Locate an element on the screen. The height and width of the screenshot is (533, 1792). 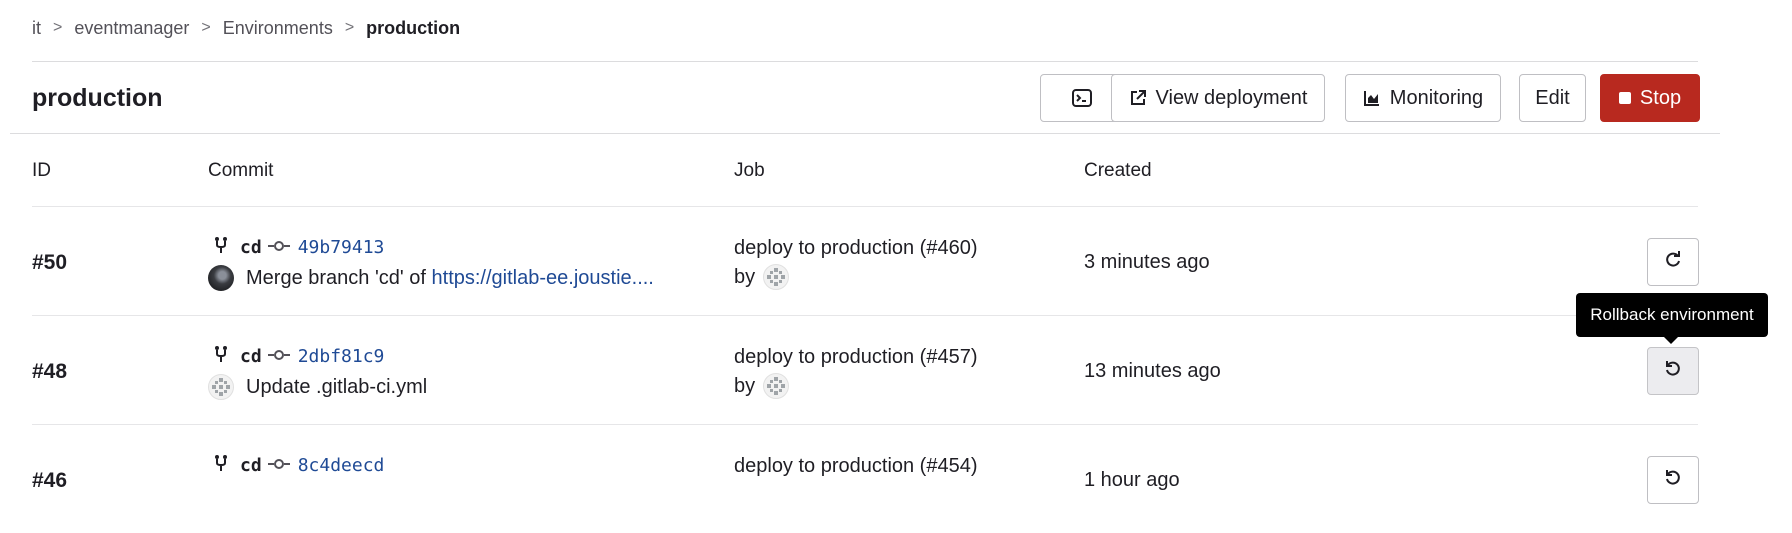
commit-sha-link: 2dbf81c9 is located at coordinates (341, 356).